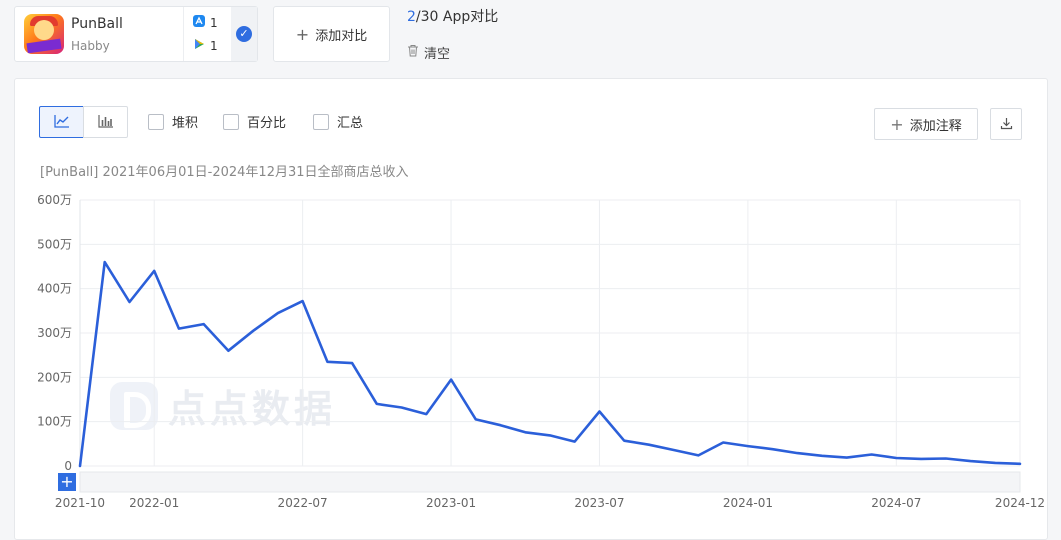  I want to click on y-tick-label: 100万, so click(54, 422).